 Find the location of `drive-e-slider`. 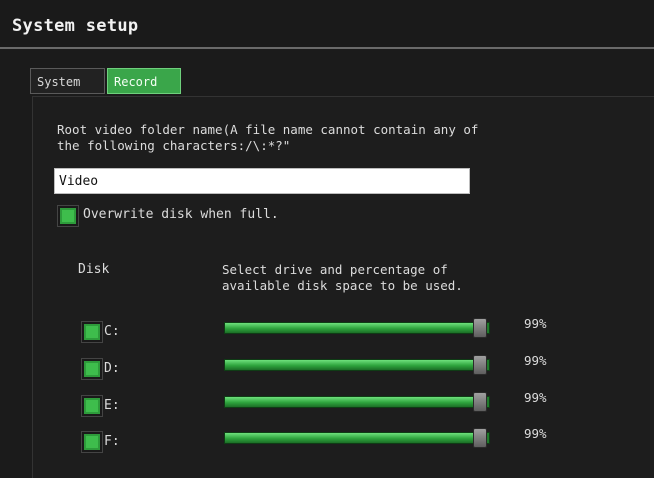

drive-e-slider is located at coordinates (357, 402).